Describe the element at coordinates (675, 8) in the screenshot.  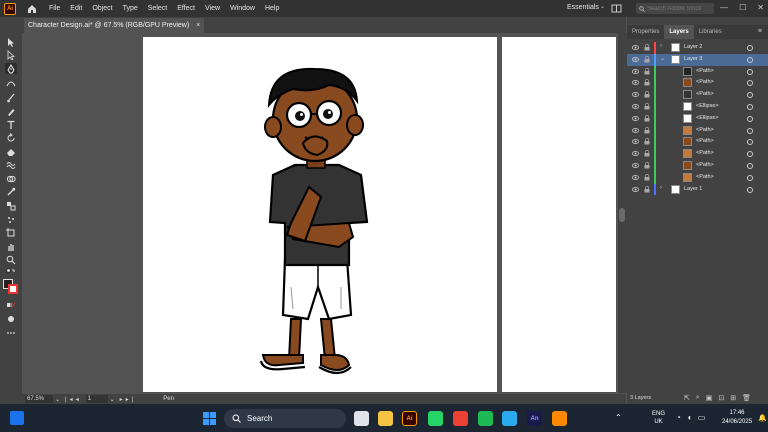
I see `adobe-stock-search` at that location.